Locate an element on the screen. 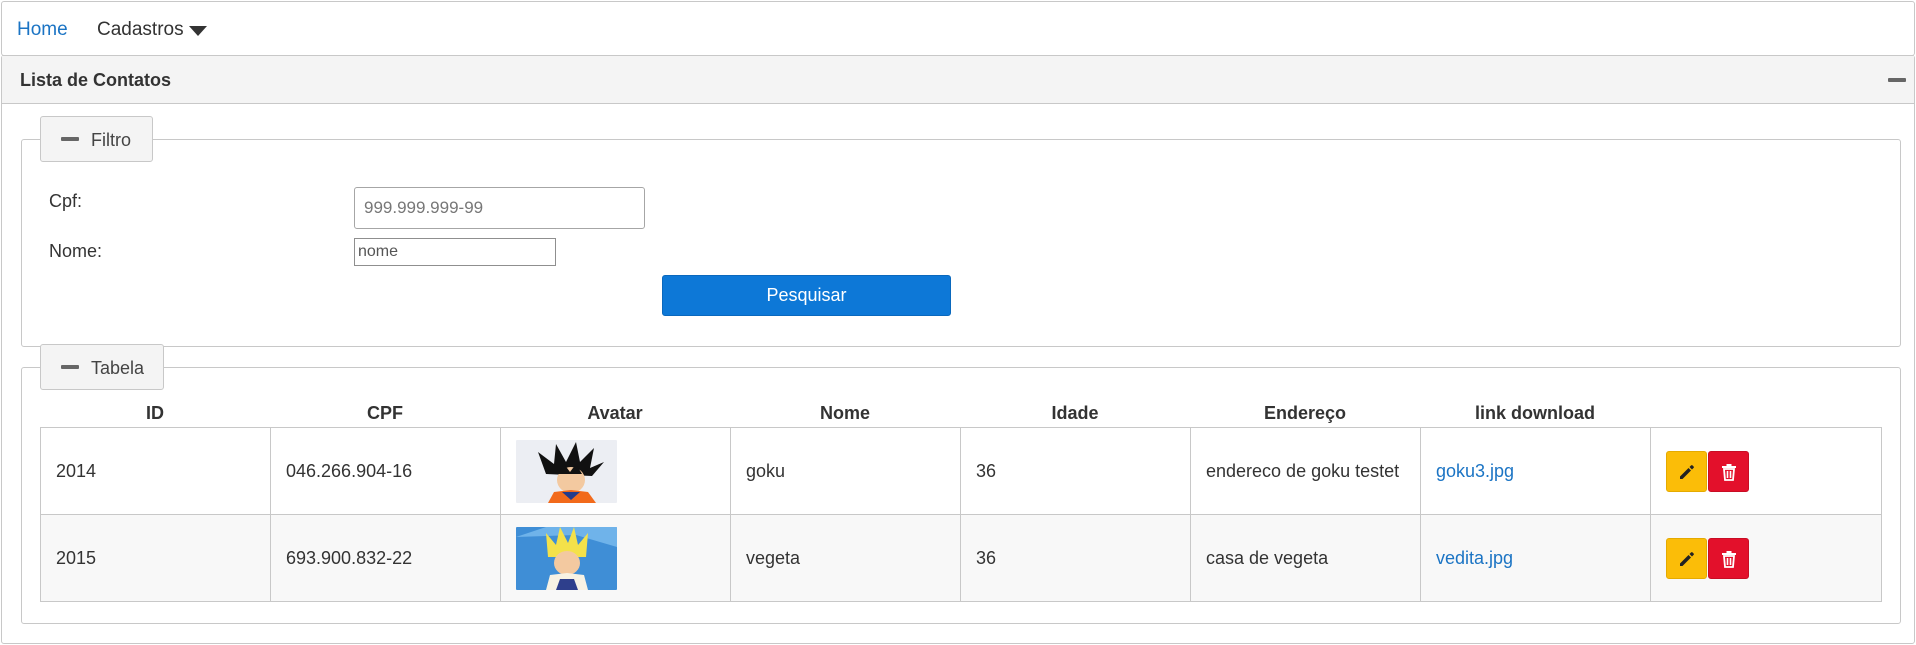  table-legend-toggle: Tabela is located at coordinates (102, 367).